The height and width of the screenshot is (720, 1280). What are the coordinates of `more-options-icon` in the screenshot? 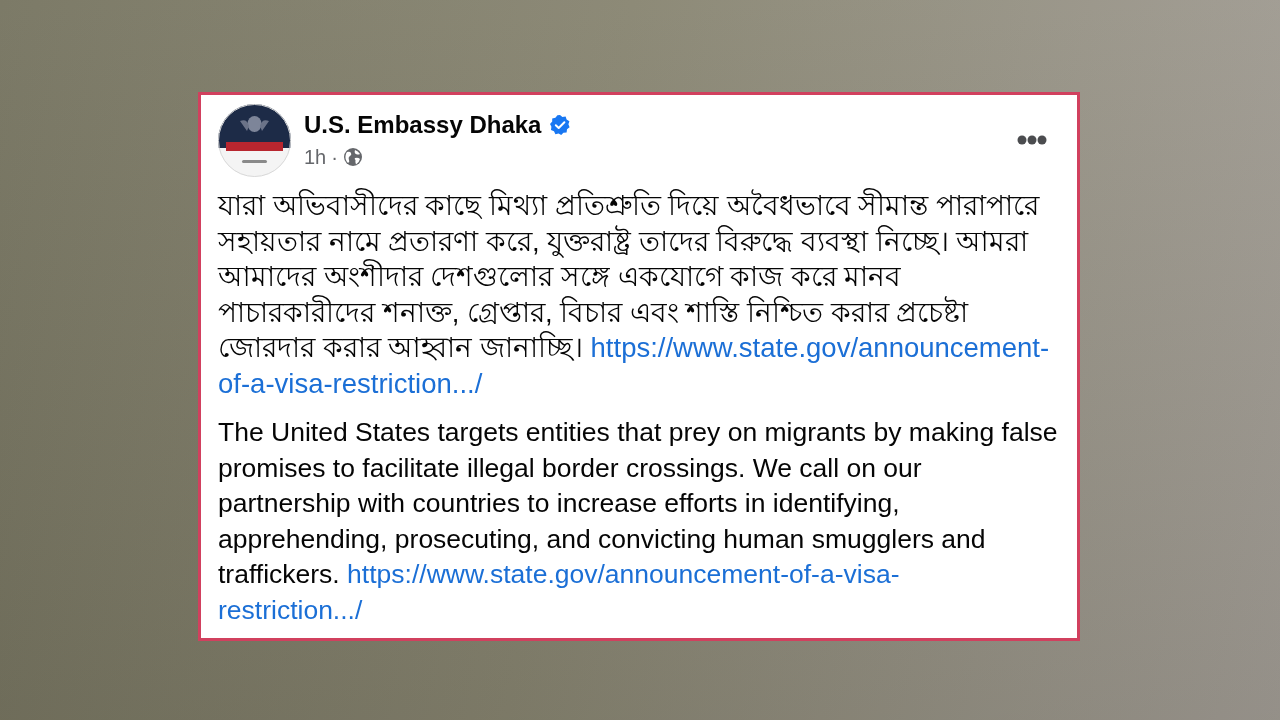 It's located at (1032, 140).